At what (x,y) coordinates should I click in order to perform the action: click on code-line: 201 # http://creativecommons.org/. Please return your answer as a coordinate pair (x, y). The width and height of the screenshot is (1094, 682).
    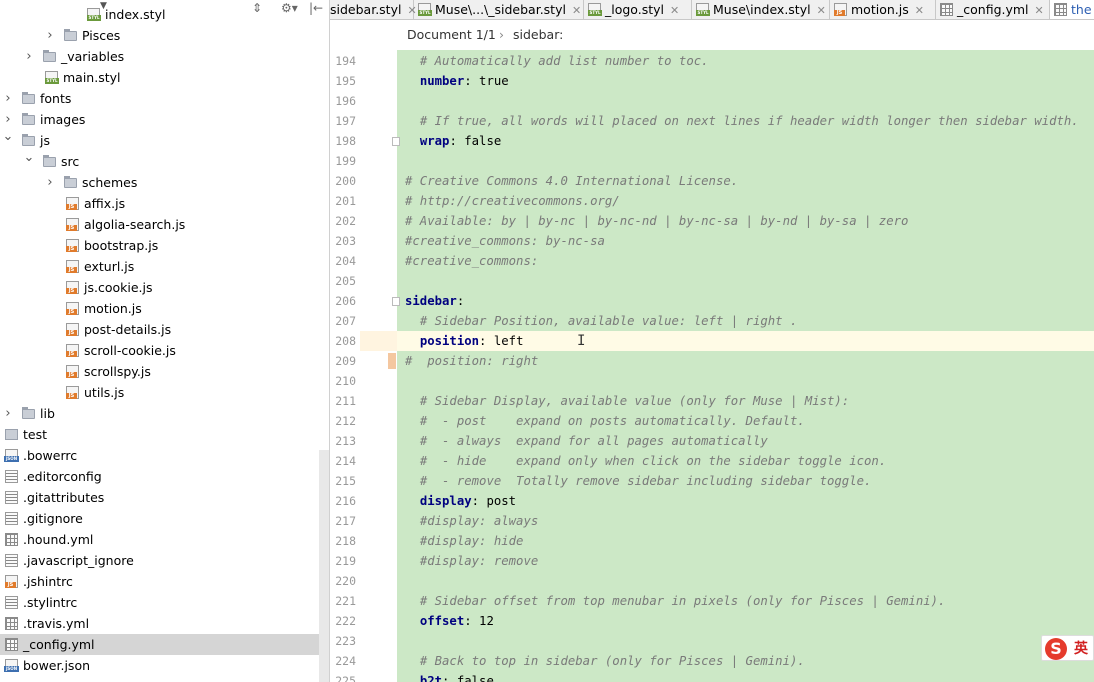
    Looking at the image, I should click on (712, 201).